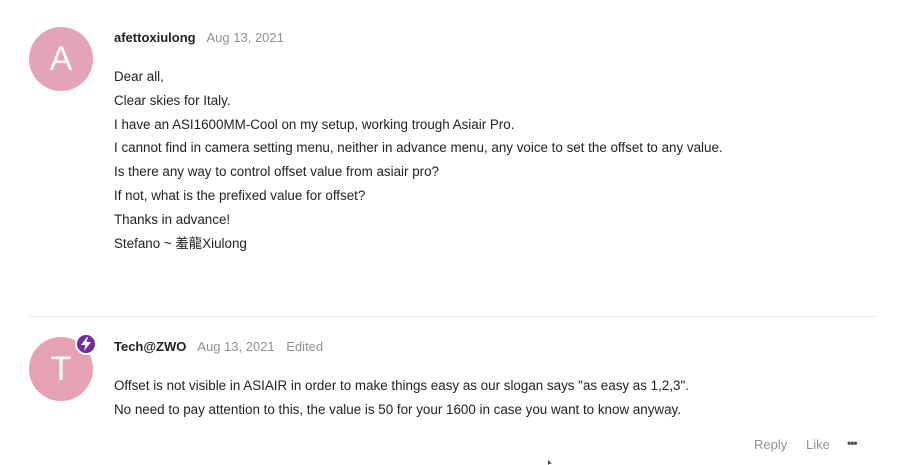  I want to click on avatar: A, so click(61, 59).